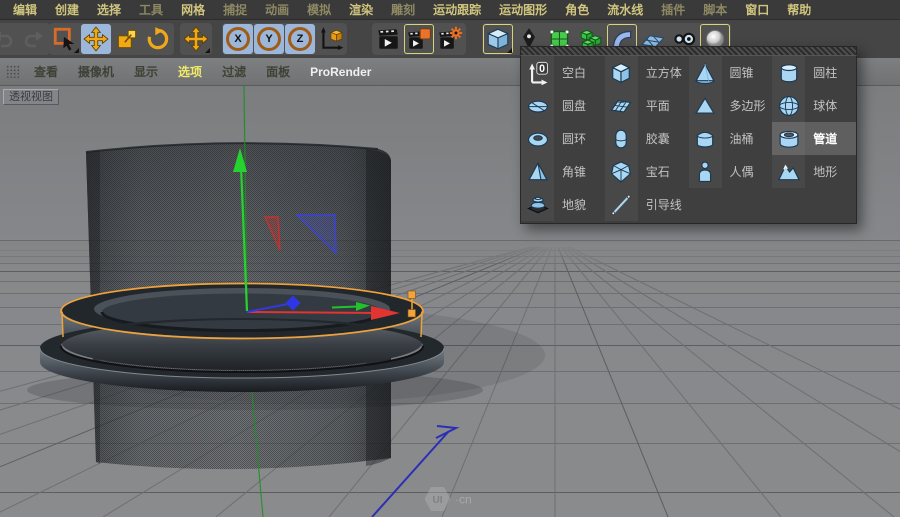 The width and height of the screenshot is (900, 517). What do you see at coordinates (814, 72) in the screenshot?
I see `primitive-item-cylinder: 圆柱` at bounding box center [814, 72].